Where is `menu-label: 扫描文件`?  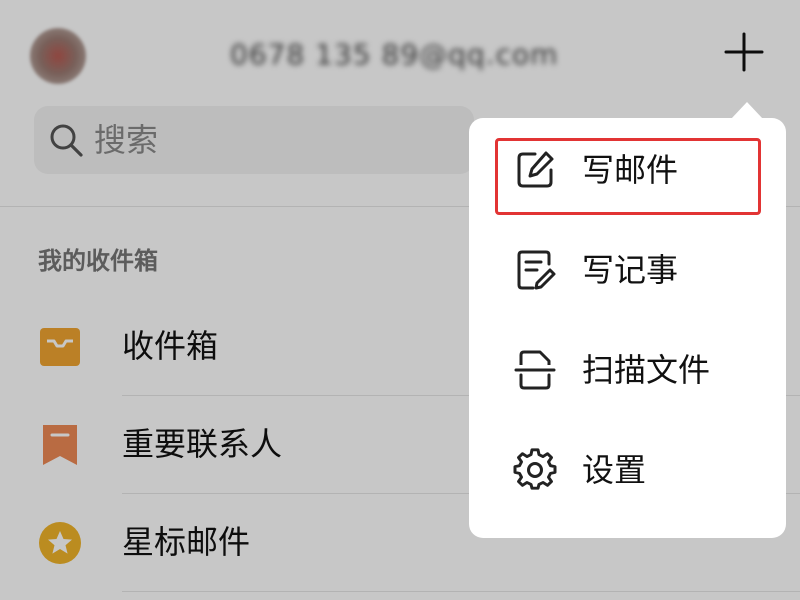 menu-label: 扫描文件 is located at coordinates (646, 370).